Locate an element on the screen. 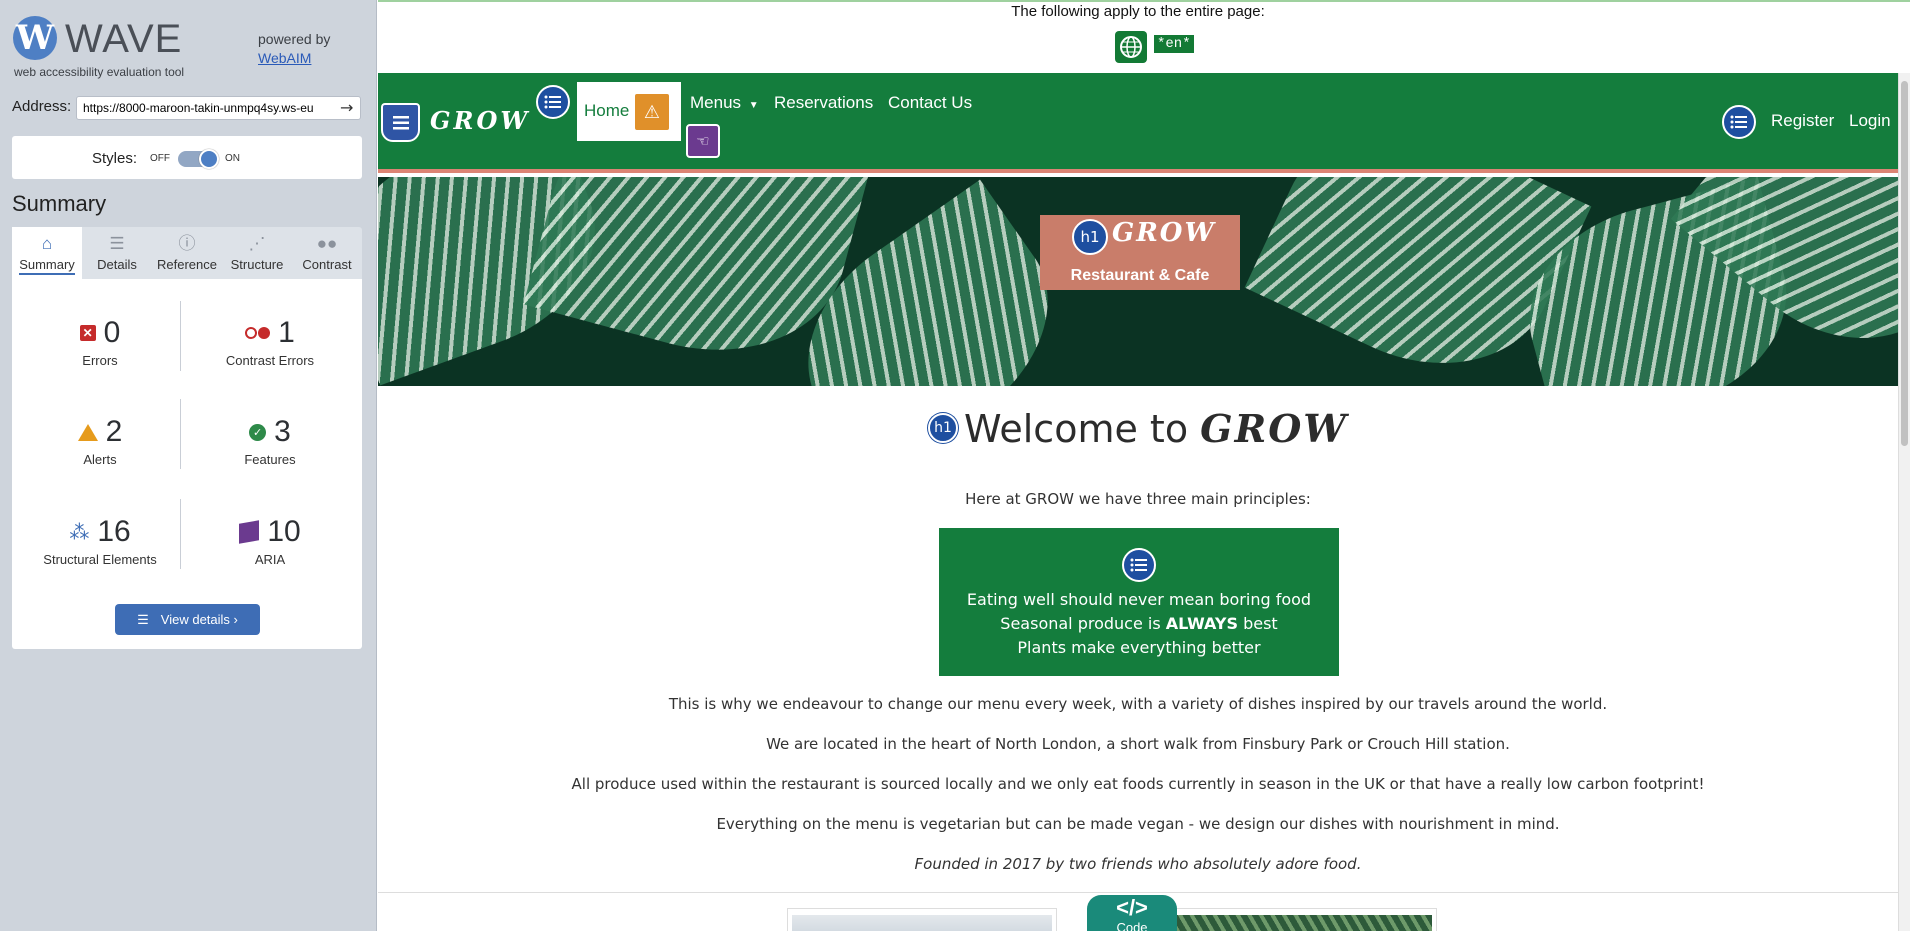 The height and width of the screenshot is (931, 1910). tab-label: Reference is located at coordinates (187, 264).